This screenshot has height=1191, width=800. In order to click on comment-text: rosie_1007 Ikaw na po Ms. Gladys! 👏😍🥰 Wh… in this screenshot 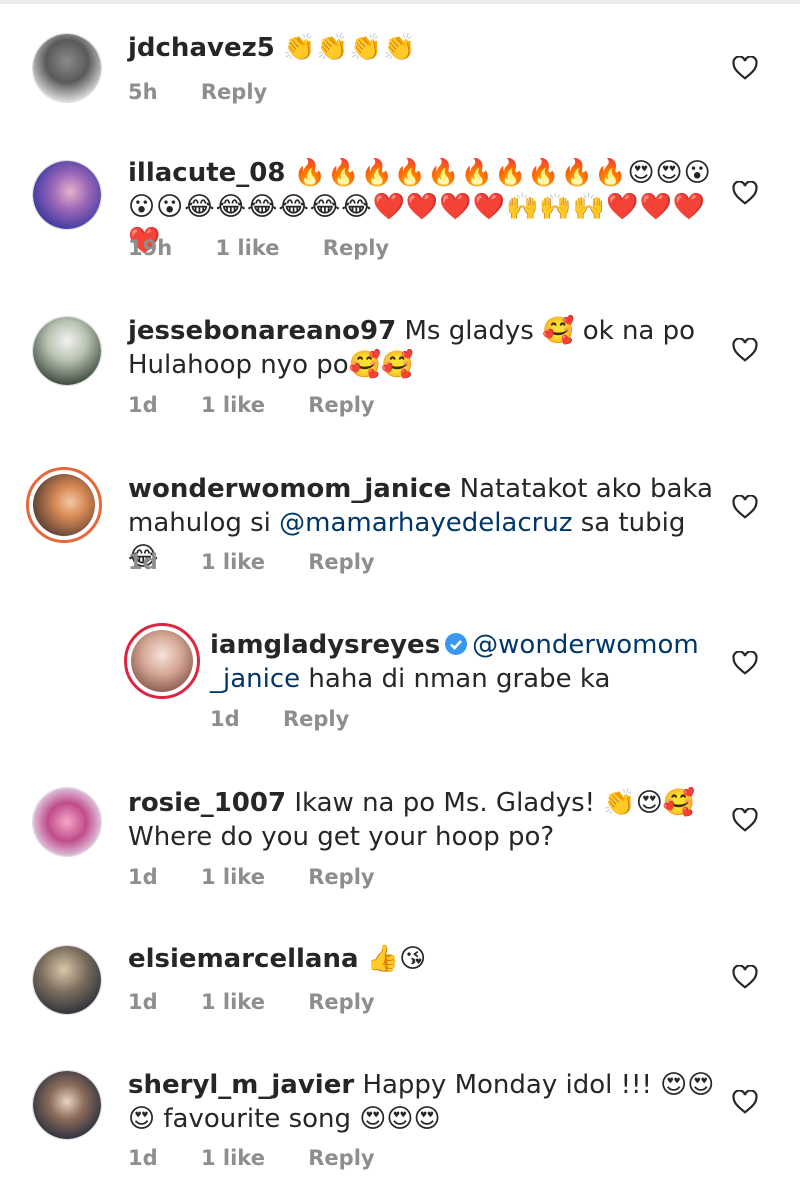, I will do `click(423, 820)`.